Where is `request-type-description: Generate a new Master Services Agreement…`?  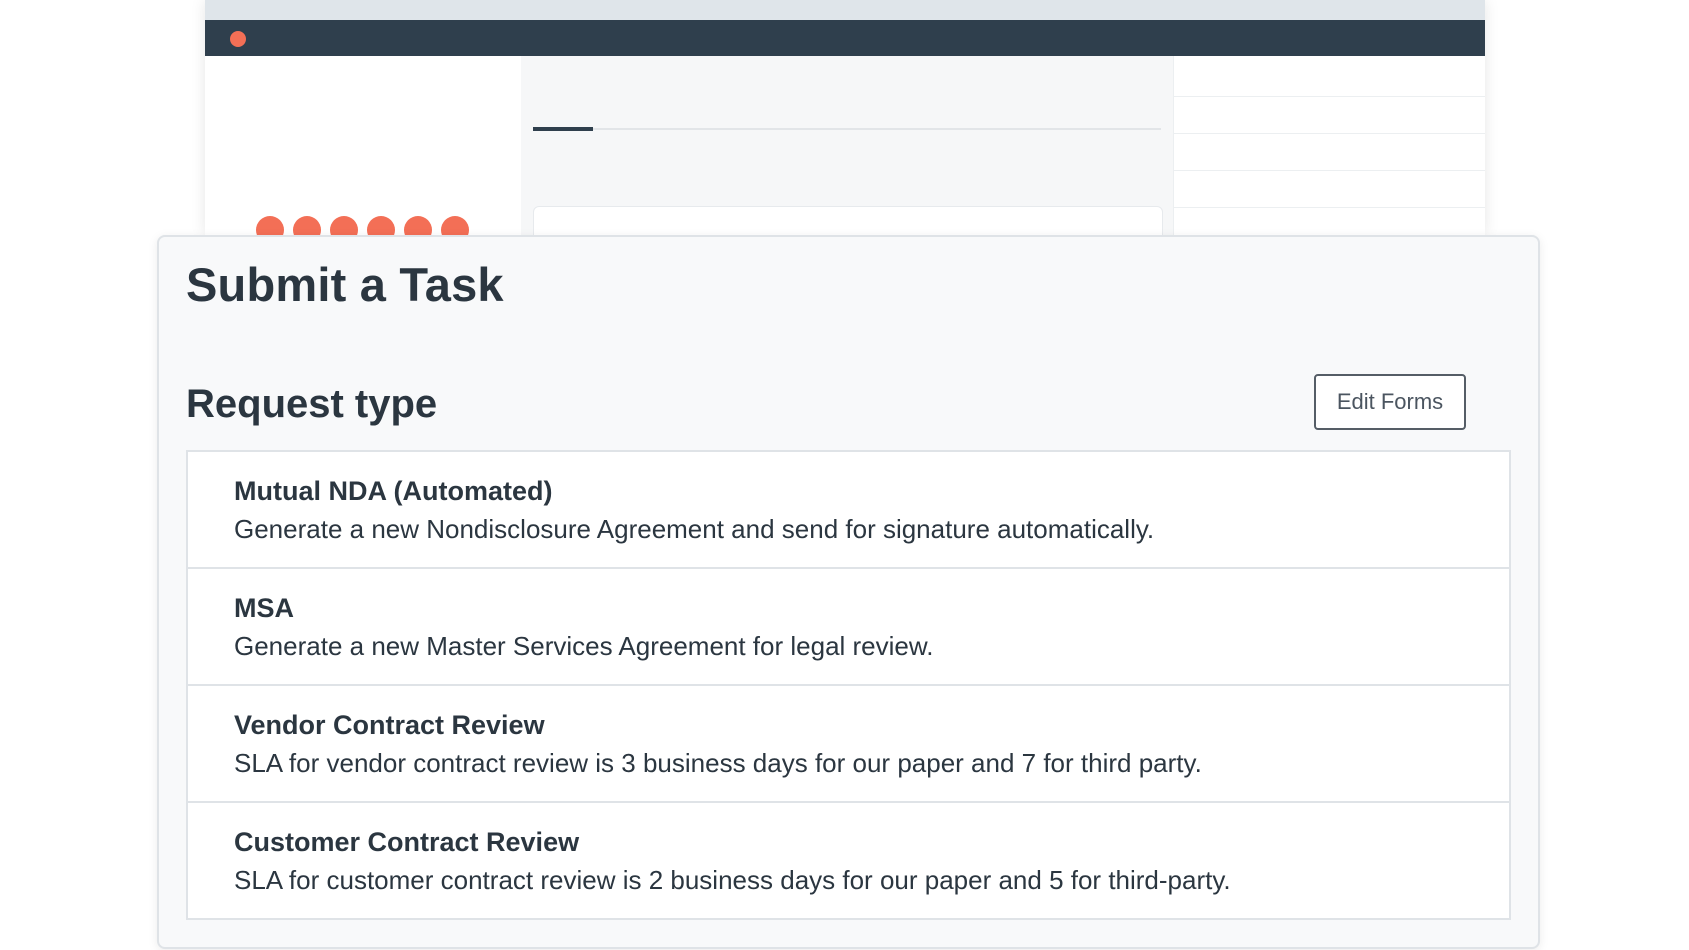 request-type-description: Generate a new Master Services Agreement… is located at coordinates (584, 646).